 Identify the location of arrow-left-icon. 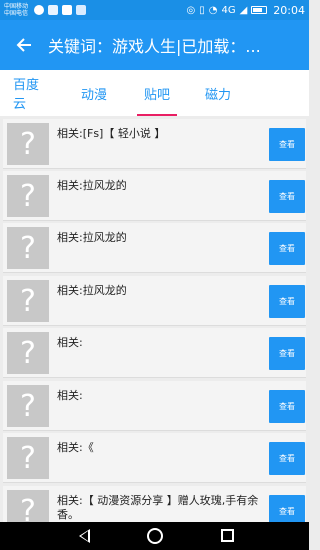
(23, 45).